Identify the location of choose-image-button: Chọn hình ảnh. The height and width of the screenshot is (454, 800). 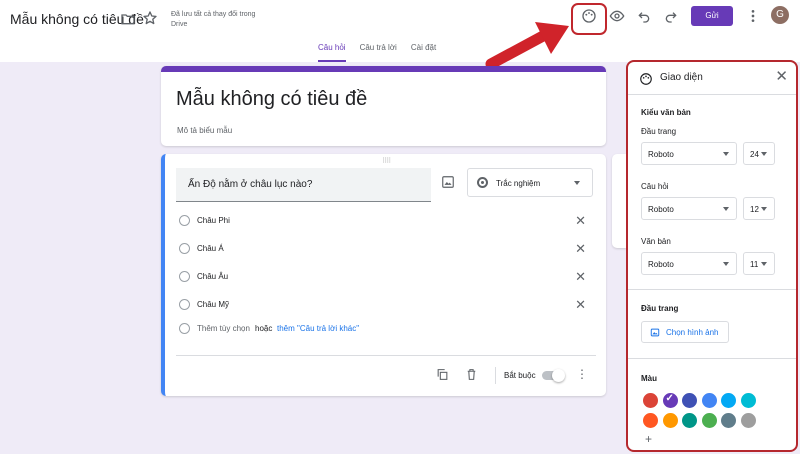
(685, 332).